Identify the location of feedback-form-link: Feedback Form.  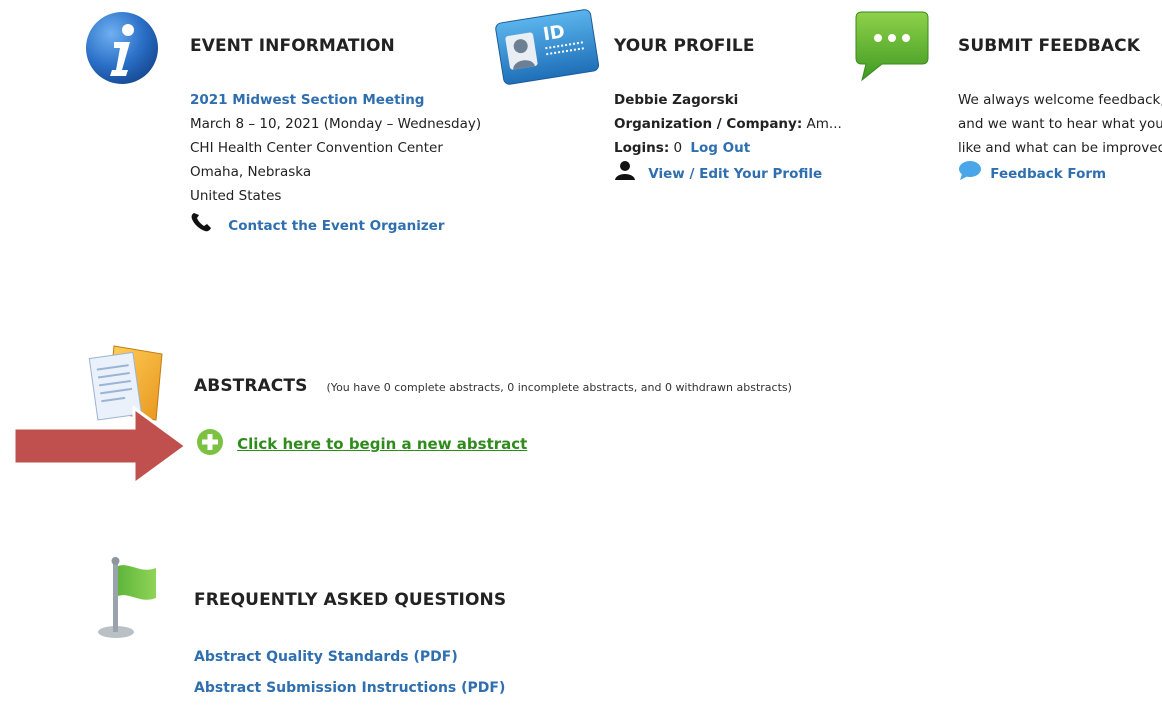
(1048, 174).